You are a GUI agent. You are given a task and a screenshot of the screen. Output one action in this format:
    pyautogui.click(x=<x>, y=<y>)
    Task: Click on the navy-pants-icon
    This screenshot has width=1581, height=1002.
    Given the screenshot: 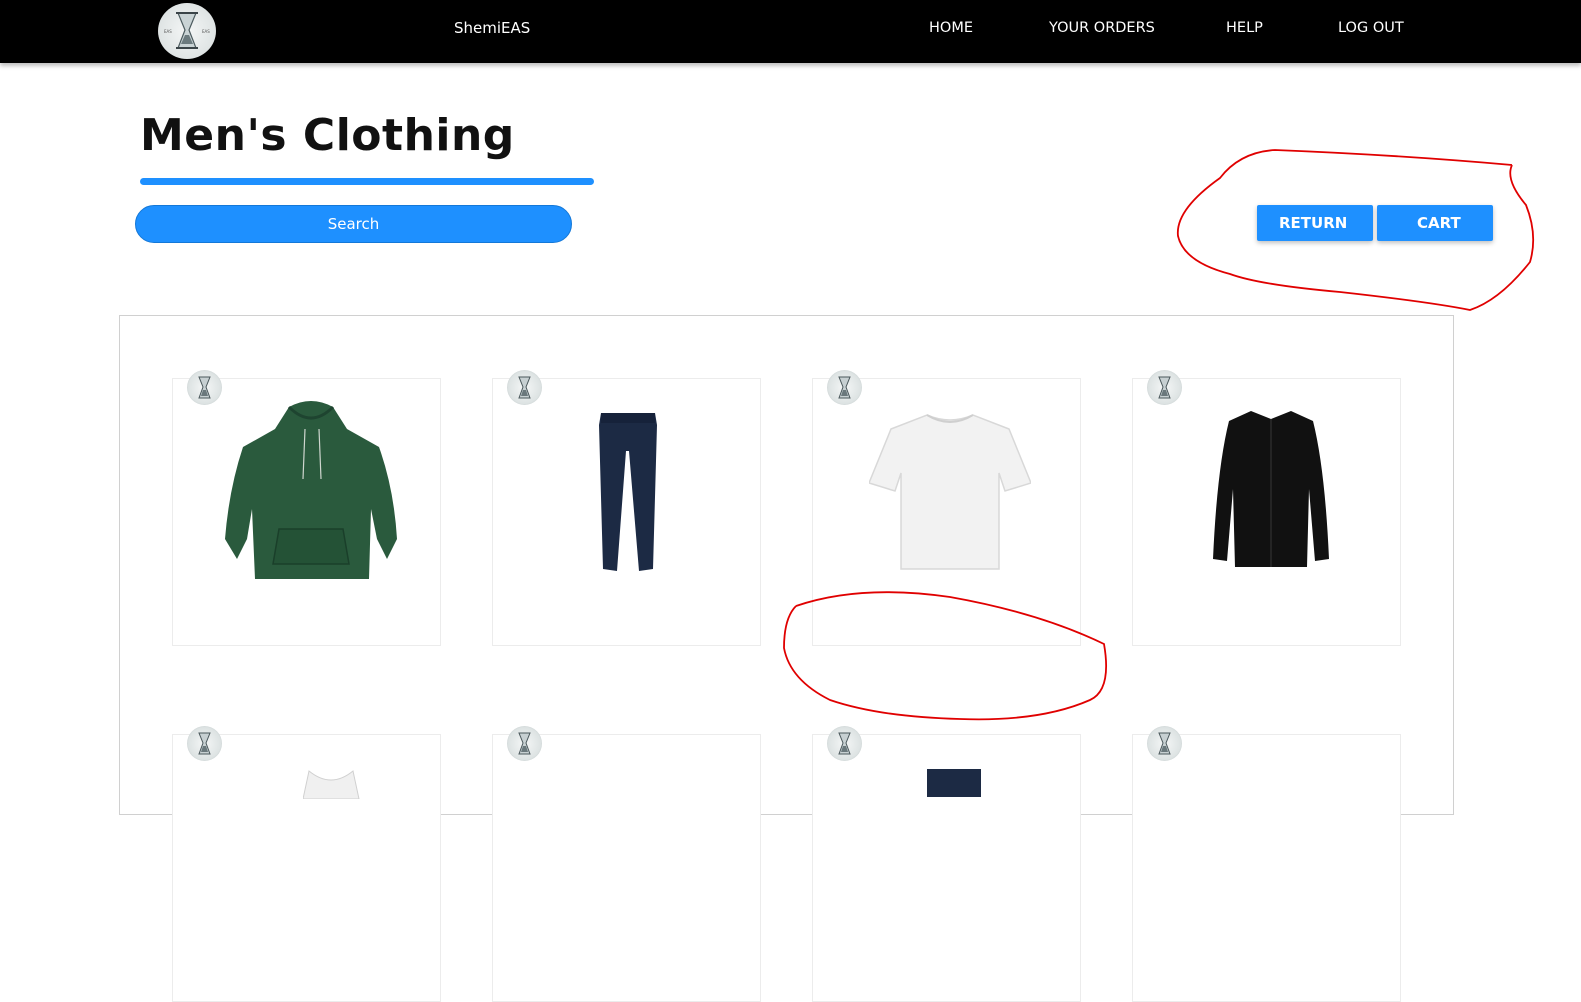 What is the action you would take?
    pyautogui.click(x=628, y=492)
    